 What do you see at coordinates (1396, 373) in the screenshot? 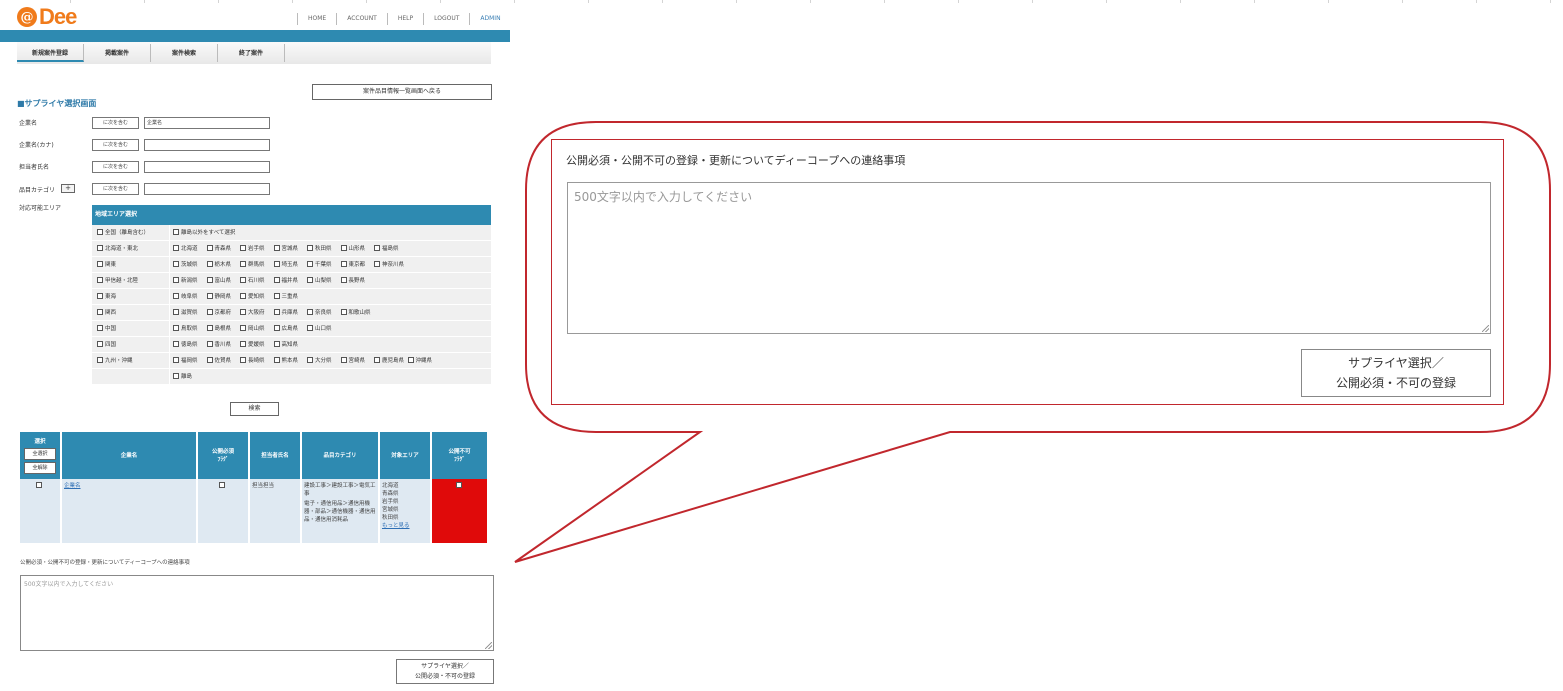
I see `zoom-register-button: サプライヤ選択／ 公開必須・不可の登録` at bounding box center [1396, 373].